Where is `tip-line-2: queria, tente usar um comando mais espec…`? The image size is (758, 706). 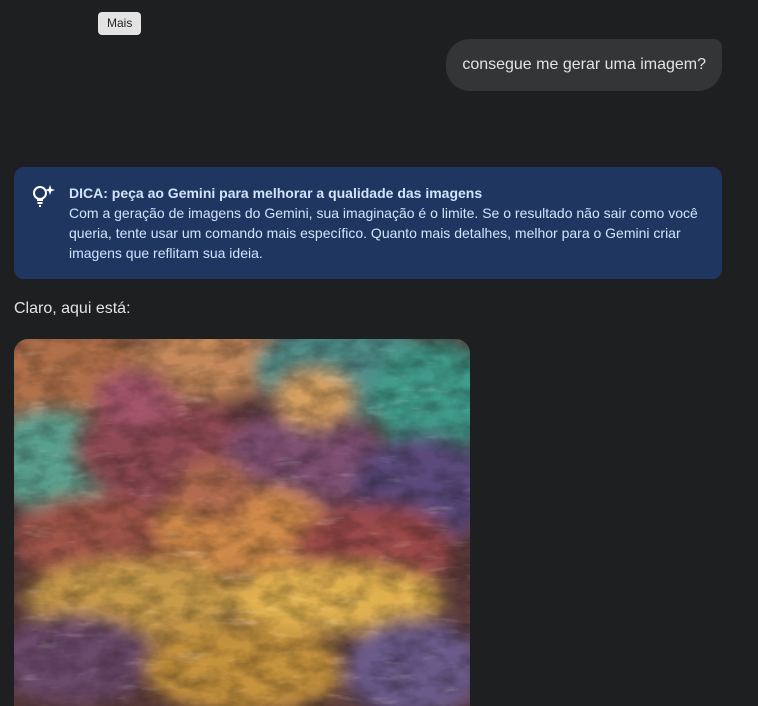
tip-line-2: queria, tente usar um comando mais espec… is located at coordinates (375, 233).